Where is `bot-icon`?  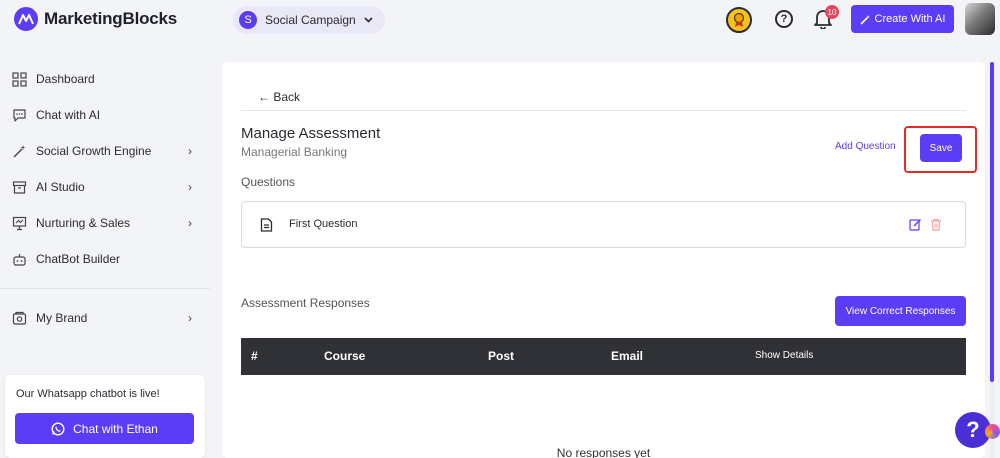
bot-icon is located at coordinates (19, 259).